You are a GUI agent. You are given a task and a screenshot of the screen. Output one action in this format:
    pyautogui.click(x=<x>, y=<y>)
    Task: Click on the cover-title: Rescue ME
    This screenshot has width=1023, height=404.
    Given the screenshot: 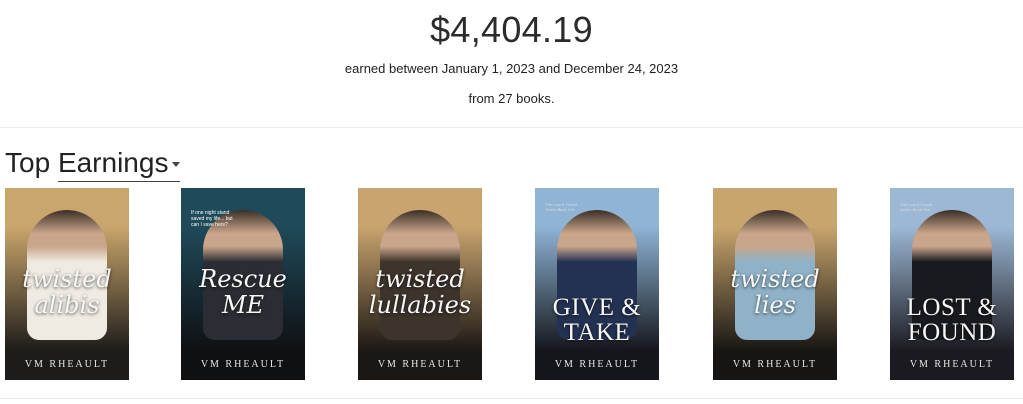 What is the action you would take?
    pyautogui.click(x=243, y=292)
    